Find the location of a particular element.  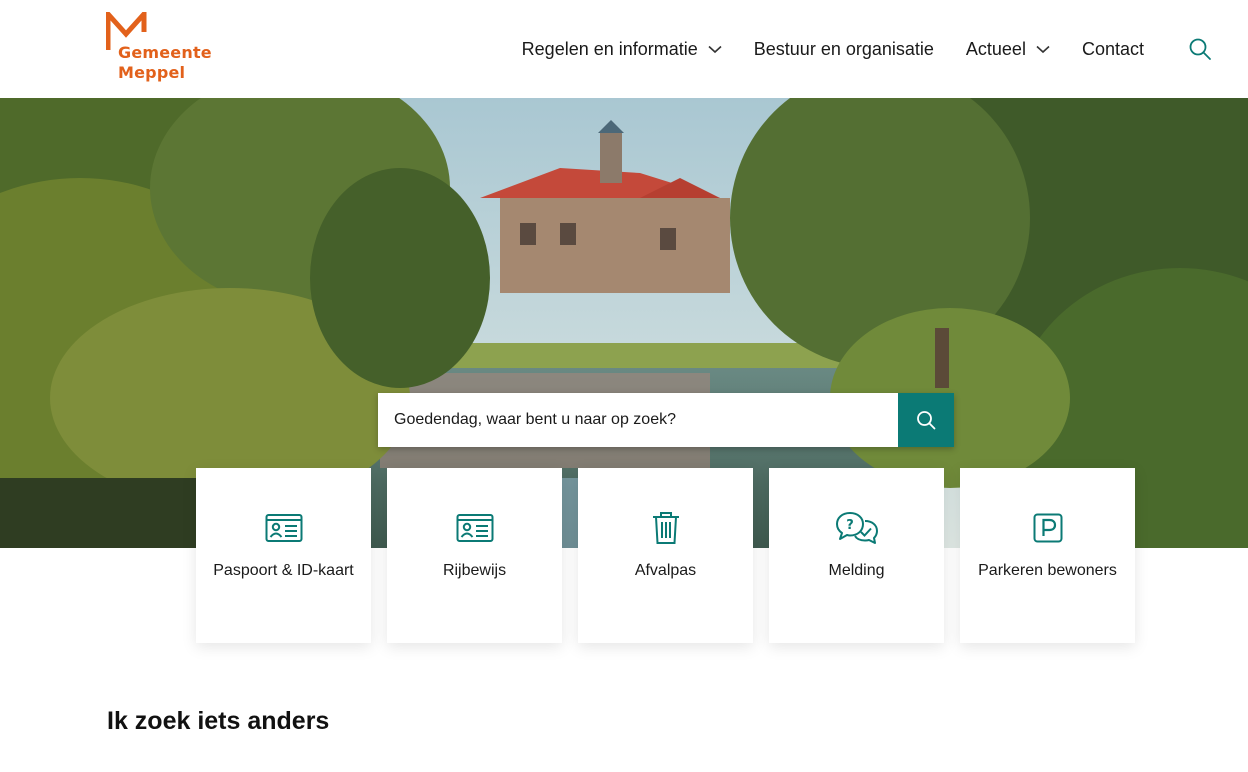

tile-paspoort-id-kaart: Paspoort & ID-kaart is located at coordinates (283, 555).